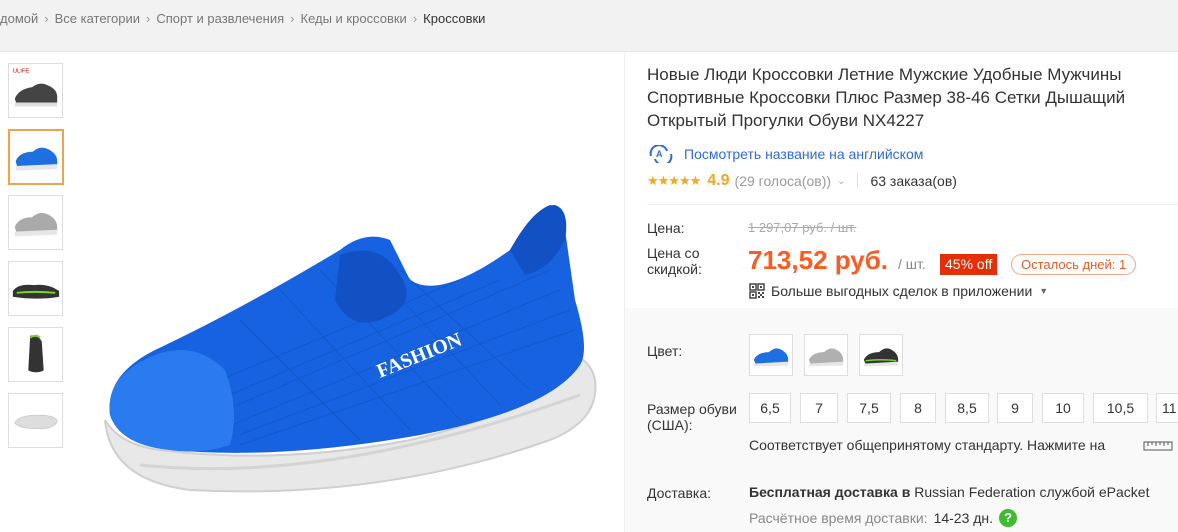  Describe the element at coordinates (35, 90) in the screenshot. I see `thumbnail-1: ULIFE` at that location.